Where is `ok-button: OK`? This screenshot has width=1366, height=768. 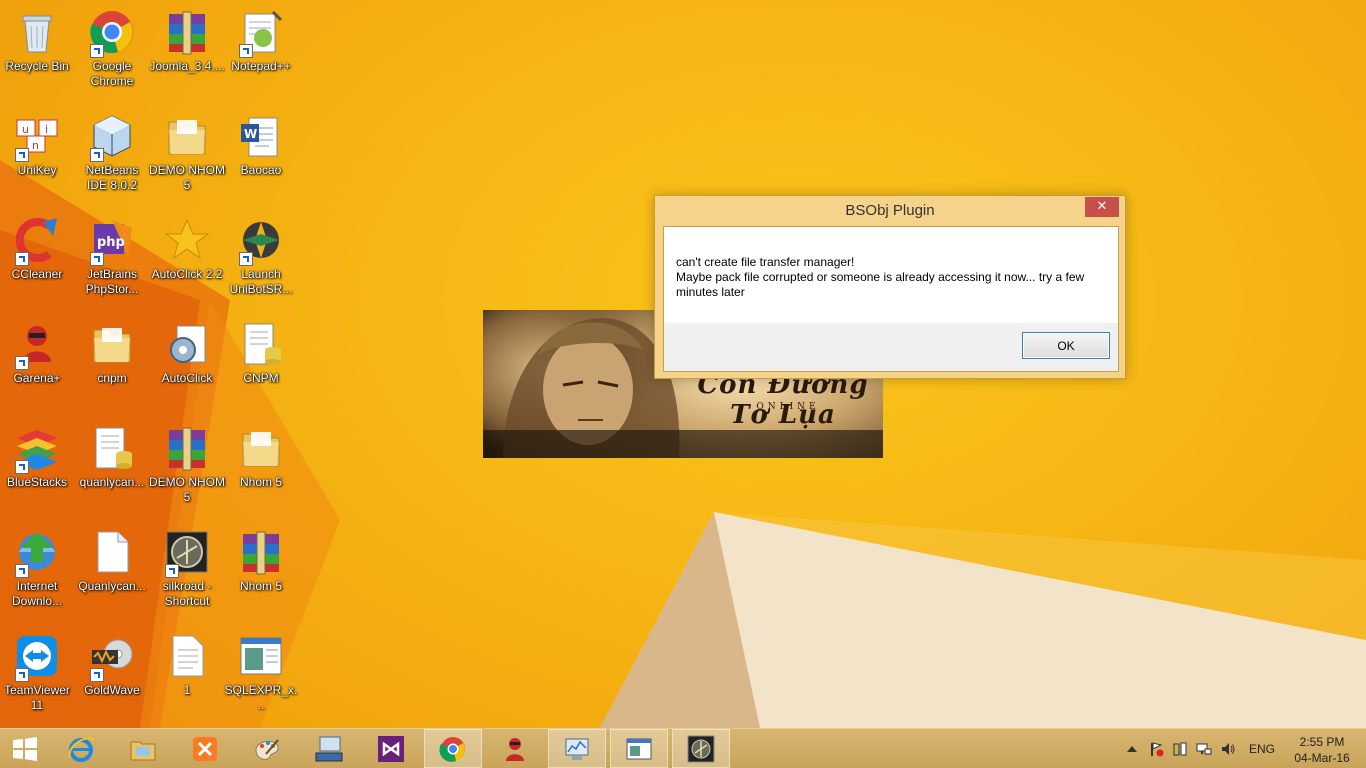 ok-button: OK is located at coordinates (1066, 345).